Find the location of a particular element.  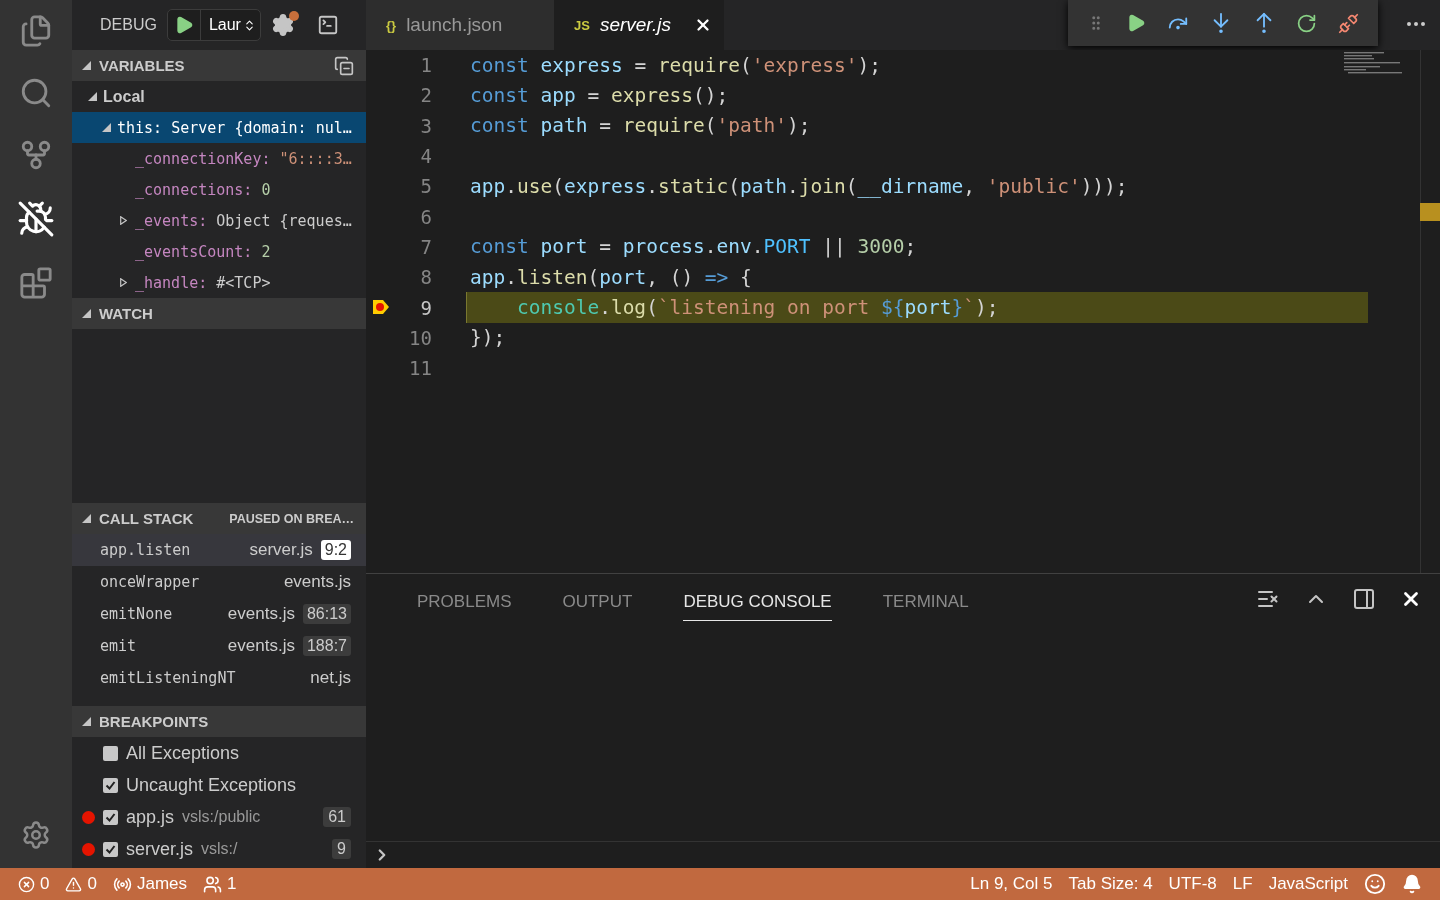

disconnect-icon is located at coordinates (1349, 23).